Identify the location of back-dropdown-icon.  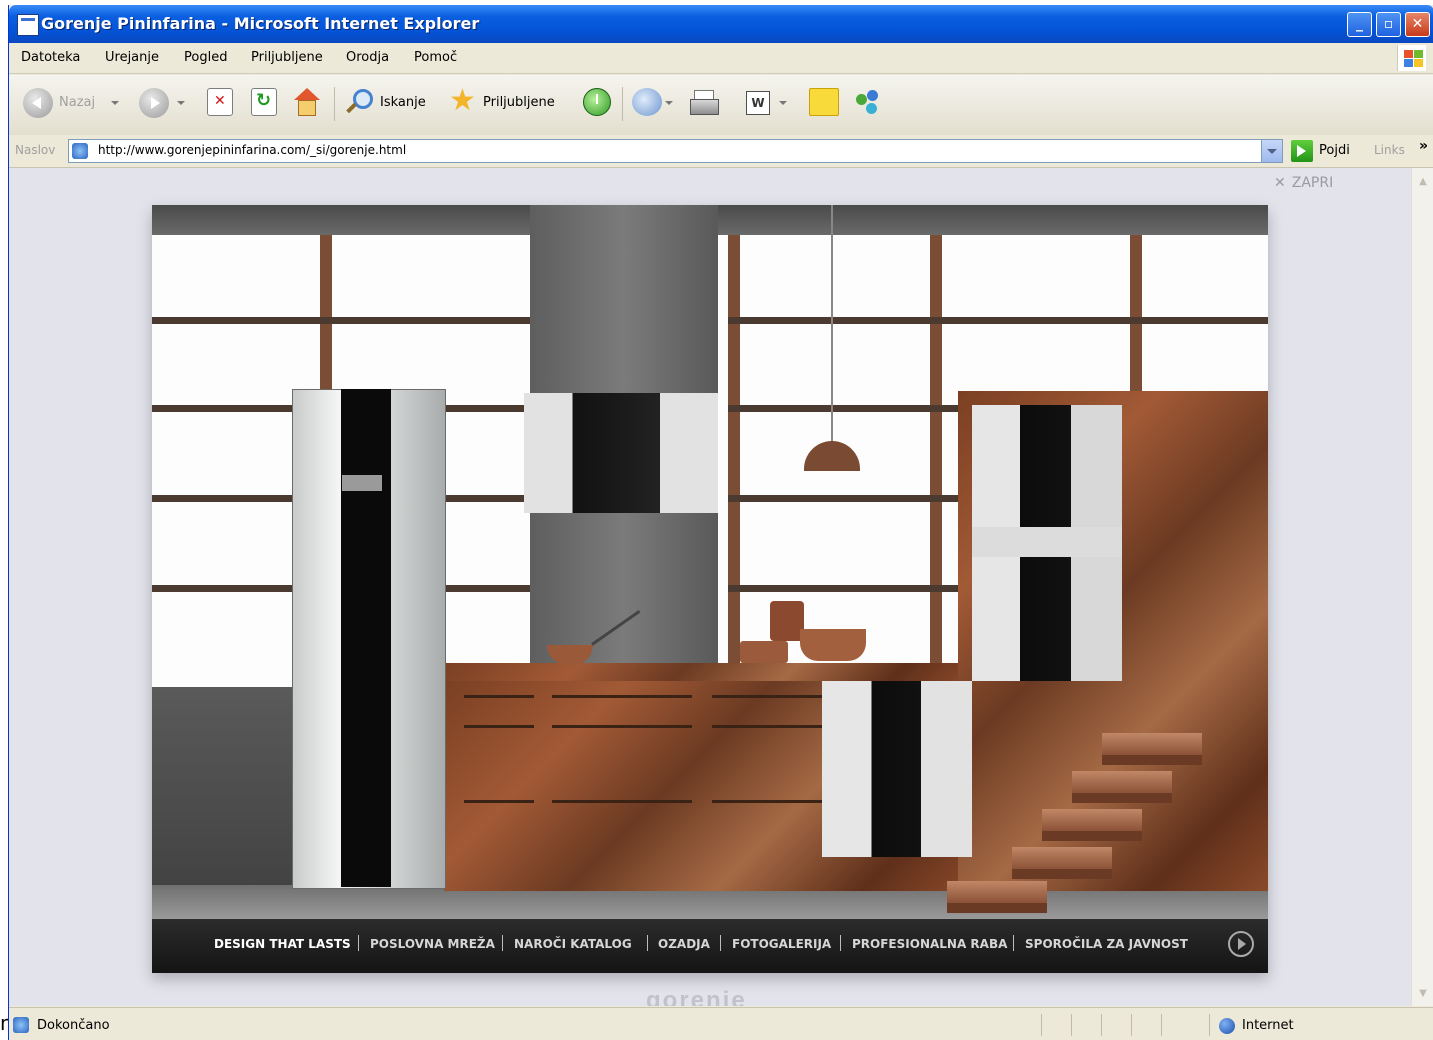
(115, 103).